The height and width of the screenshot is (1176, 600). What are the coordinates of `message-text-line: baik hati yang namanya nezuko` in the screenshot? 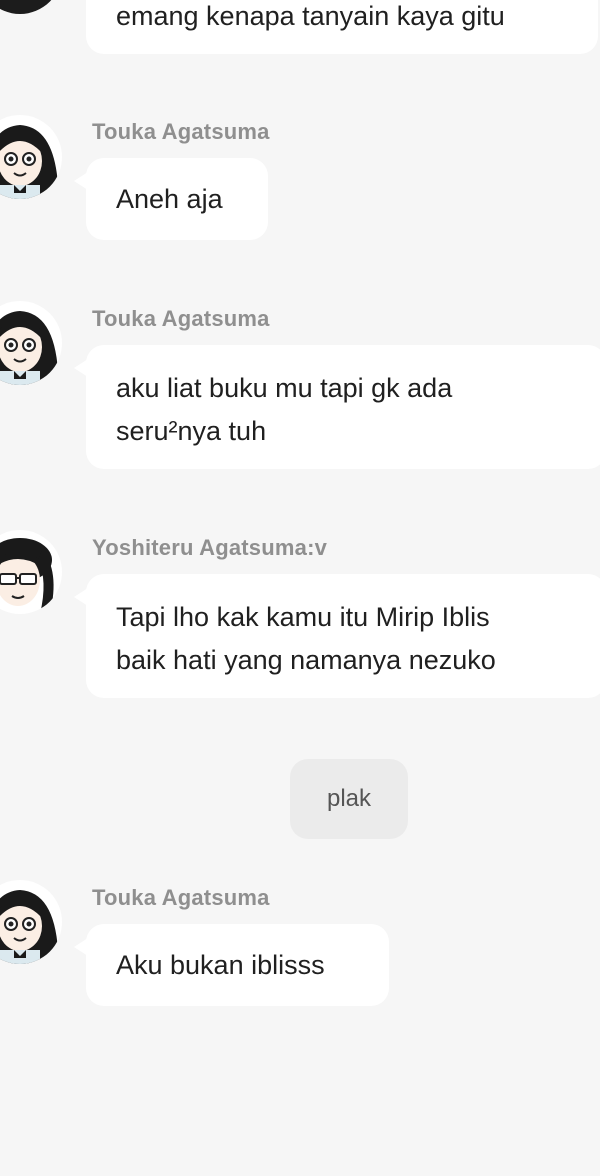 It's located at (306, 660).